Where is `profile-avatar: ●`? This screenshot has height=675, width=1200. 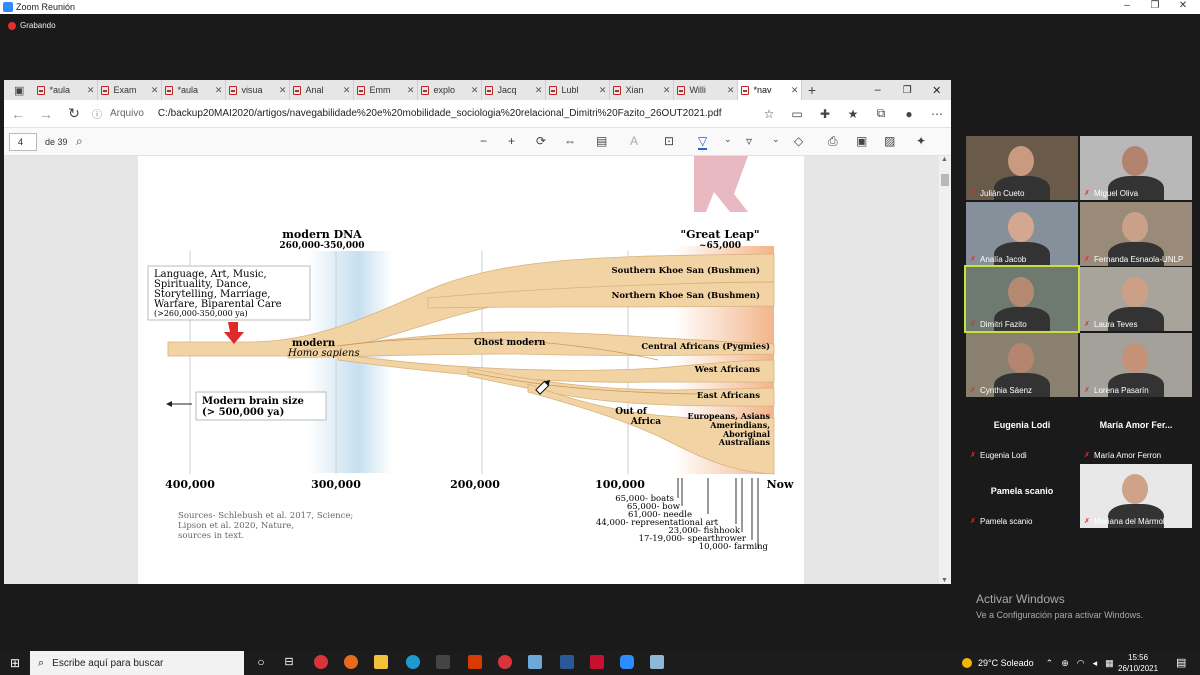
profile-avatar: ● is located at coordinates (909, 114).